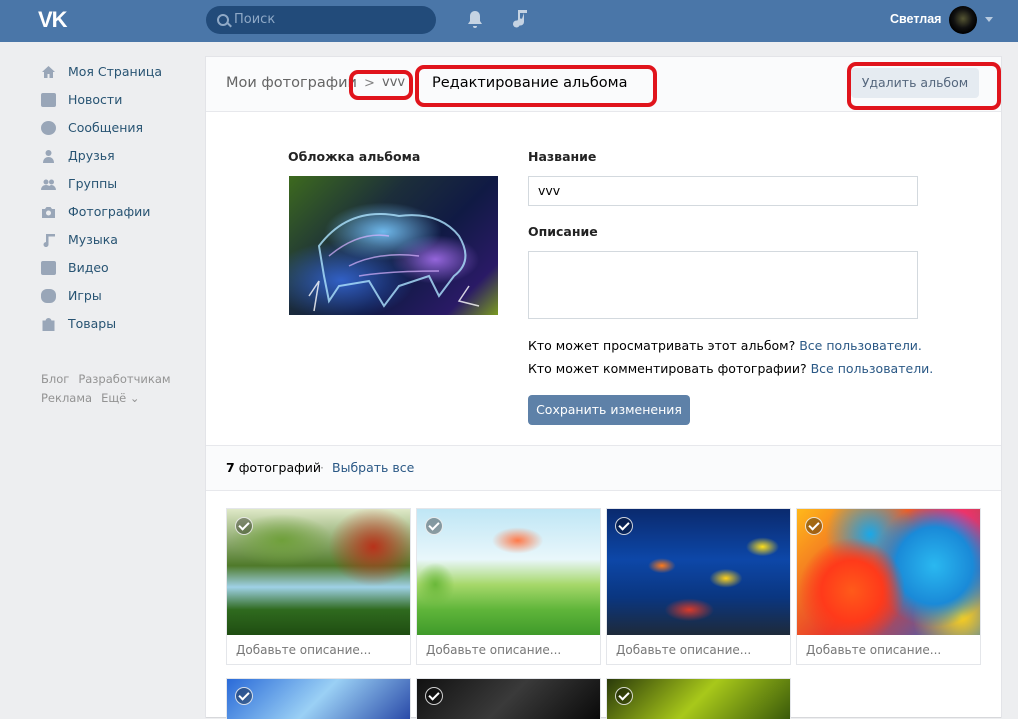  I want to click on forest-lake-photo, so click(318, 572).